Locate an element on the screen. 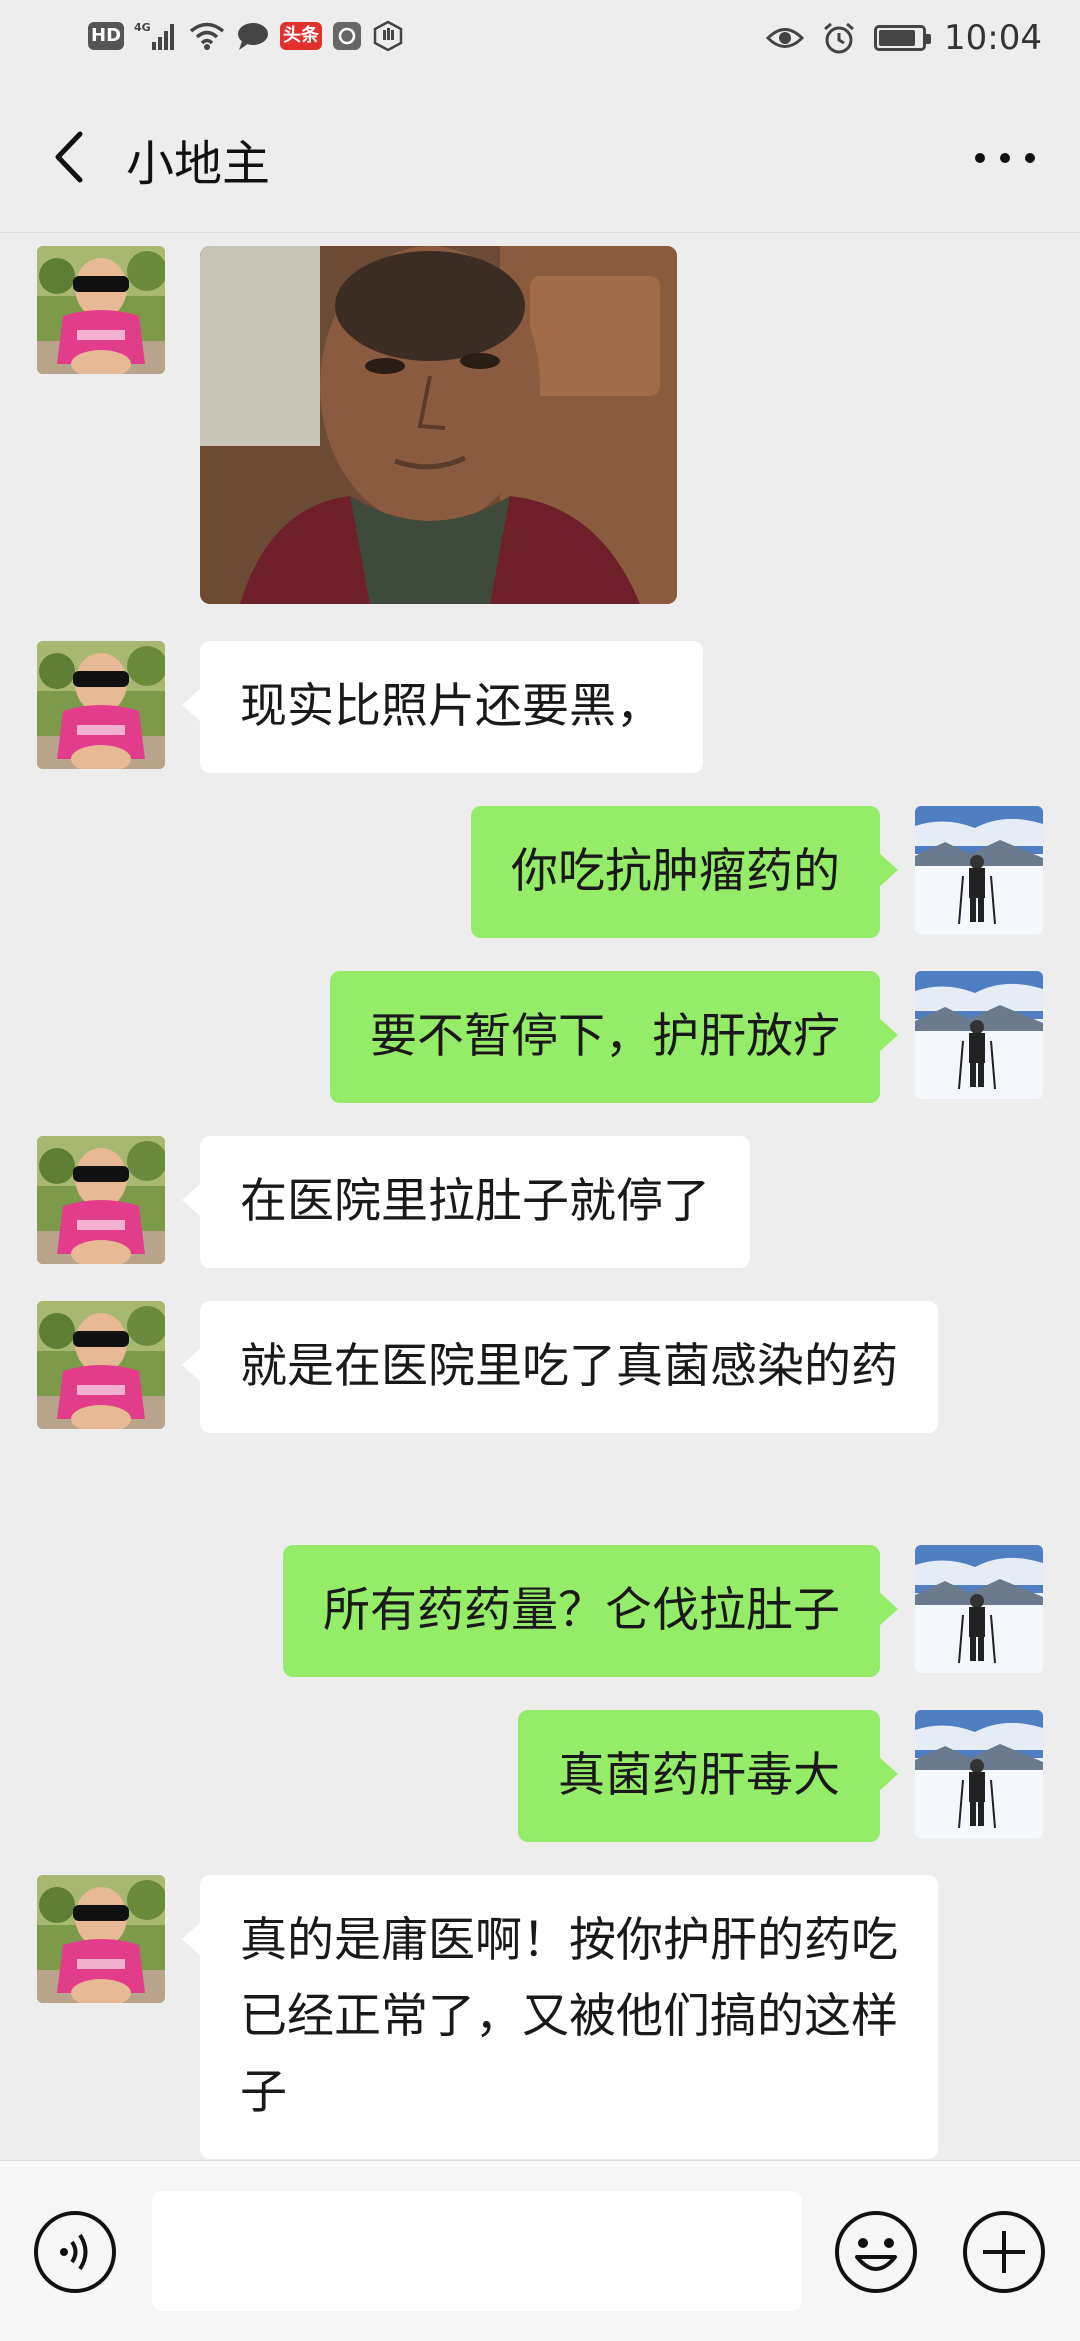 The height and width of the screenshot is (2341, 1080). hand-icon is located at coordinates (388, 36).